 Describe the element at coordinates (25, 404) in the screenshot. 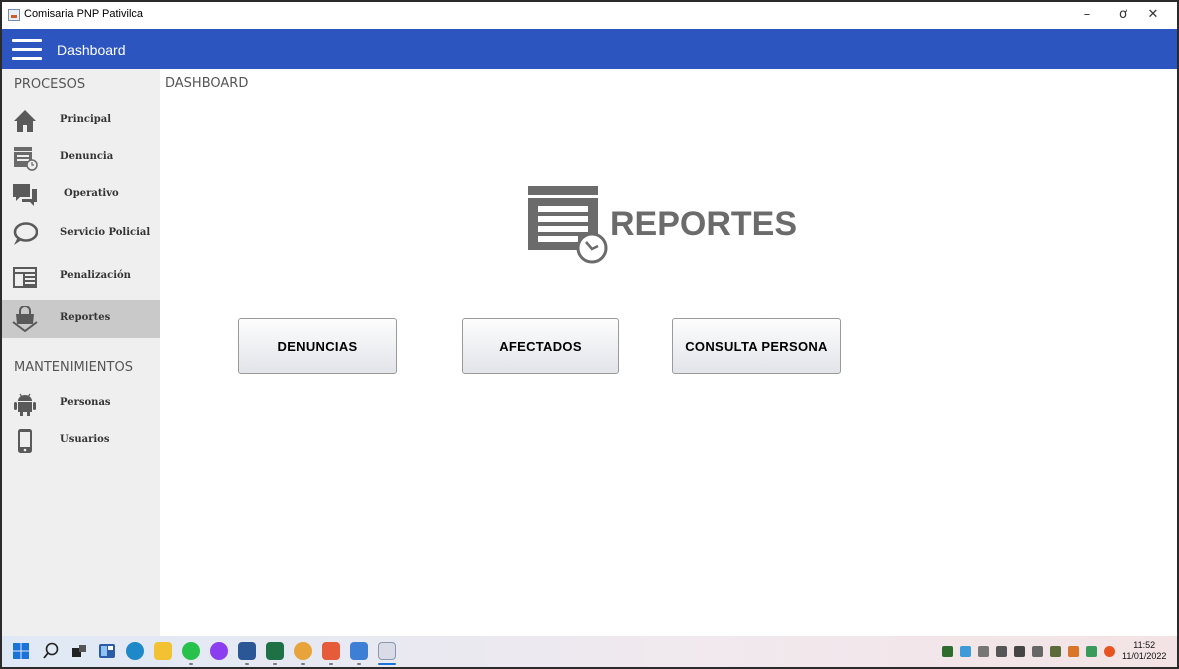

I see `android-icon` at that location.